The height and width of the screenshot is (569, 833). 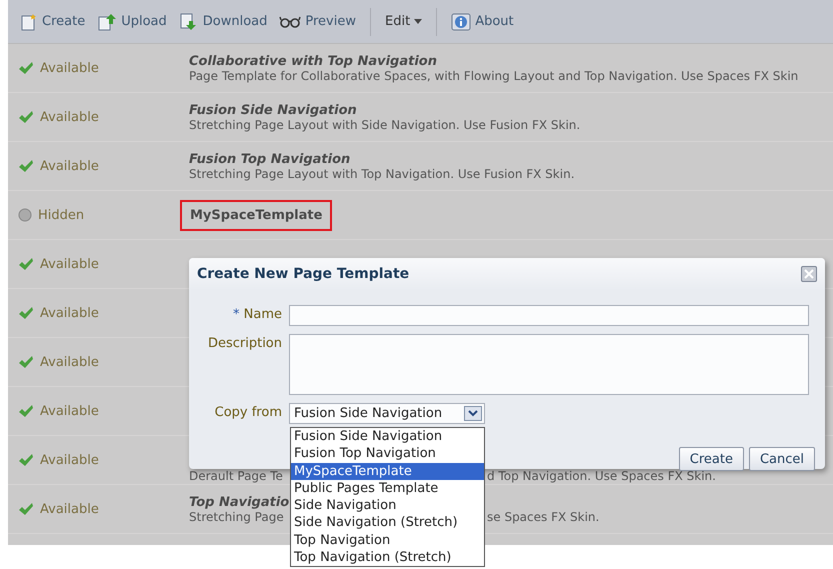 What do you see at coordinates (338, 61) in the screenshot?
I see `template-title: Collaborative with Top Navigation` at bounding box center [338, 61].